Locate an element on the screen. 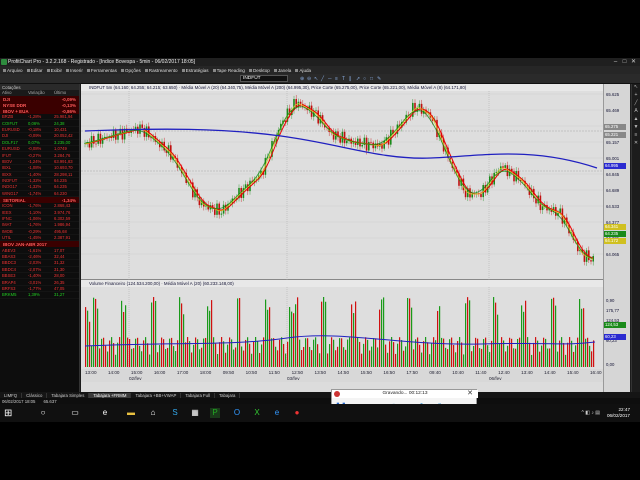  menu-exibir: Exibir is located at coordinates (55, 70).